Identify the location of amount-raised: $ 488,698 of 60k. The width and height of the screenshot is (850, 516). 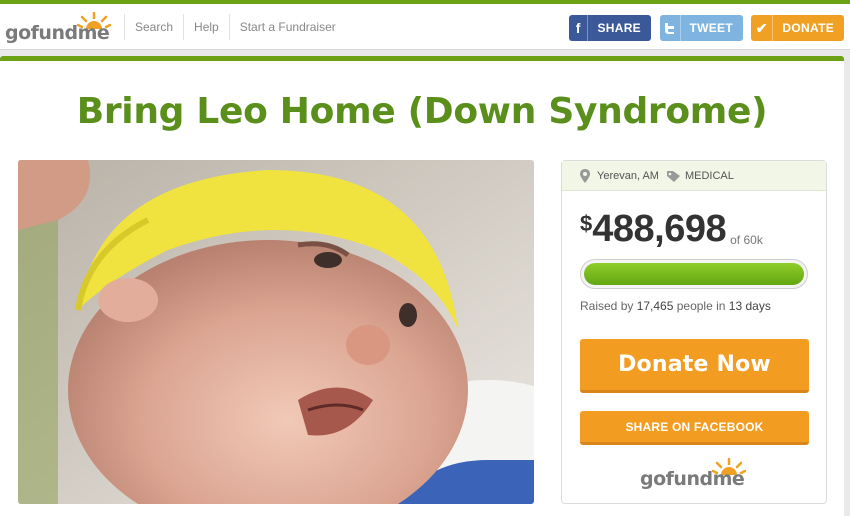
(671, 229).